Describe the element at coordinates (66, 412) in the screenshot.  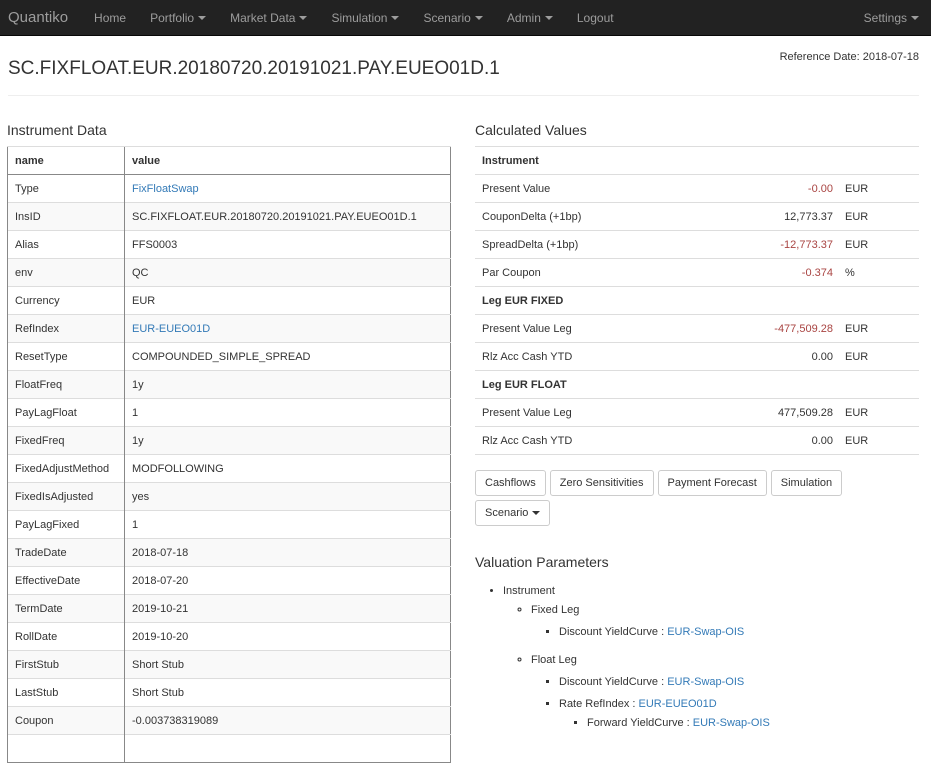
I see `field-name: PayLagFloat` at that location.